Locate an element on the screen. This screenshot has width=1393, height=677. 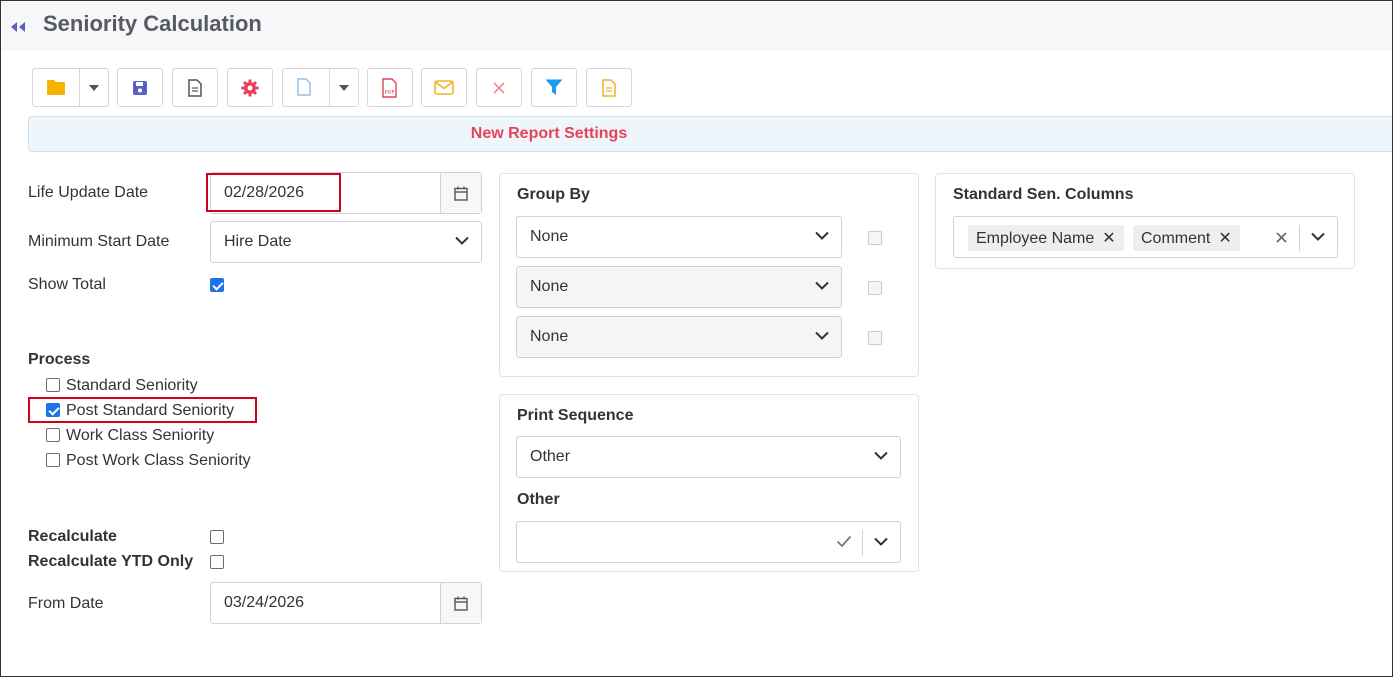
filter-icon is located at coordinates (554, 87).